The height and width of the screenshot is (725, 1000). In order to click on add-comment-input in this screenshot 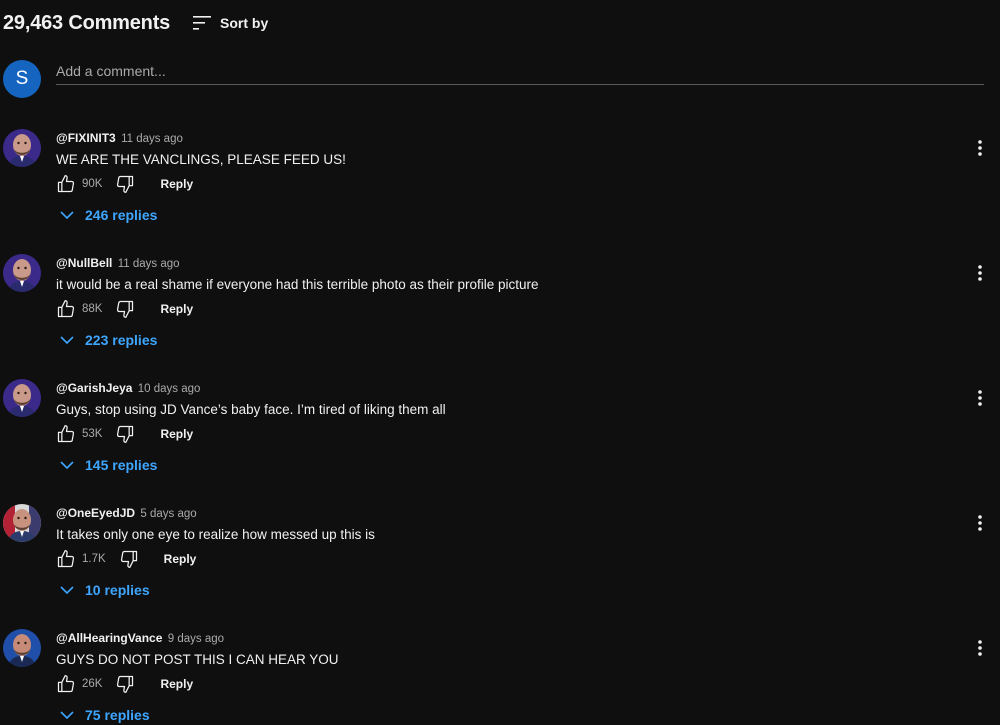, I will do `click(520, 72)`.